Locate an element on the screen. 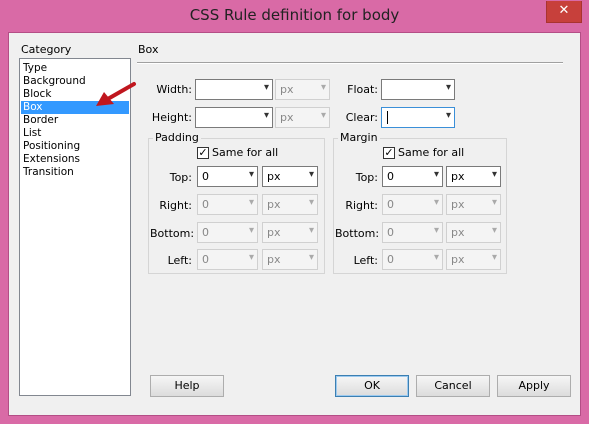 Image resolution: width=589 pixels, height=424 pixels. margin-right-unit-select: px ▾ is located at coordinates (473, 204).